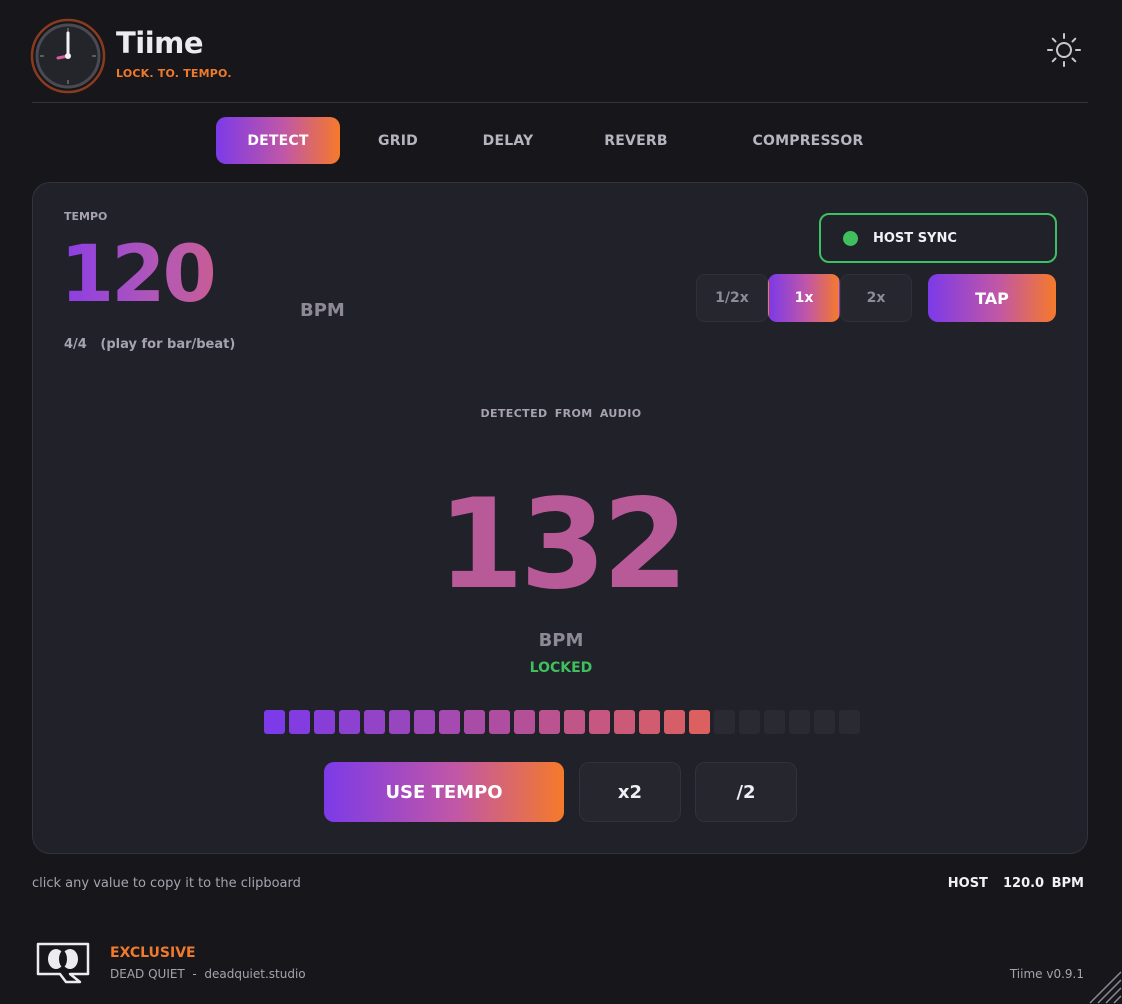 The width and height of the screenshot is (1122, 1004). Describe the element at coordinates (278, 140) in the screenshot. I see `tab-detect: DETECT` at that location.